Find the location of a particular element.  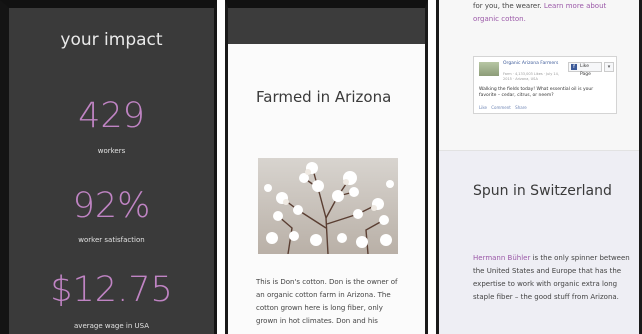

stat-wage-value: $12.75 is located at coordinates (111, 290).